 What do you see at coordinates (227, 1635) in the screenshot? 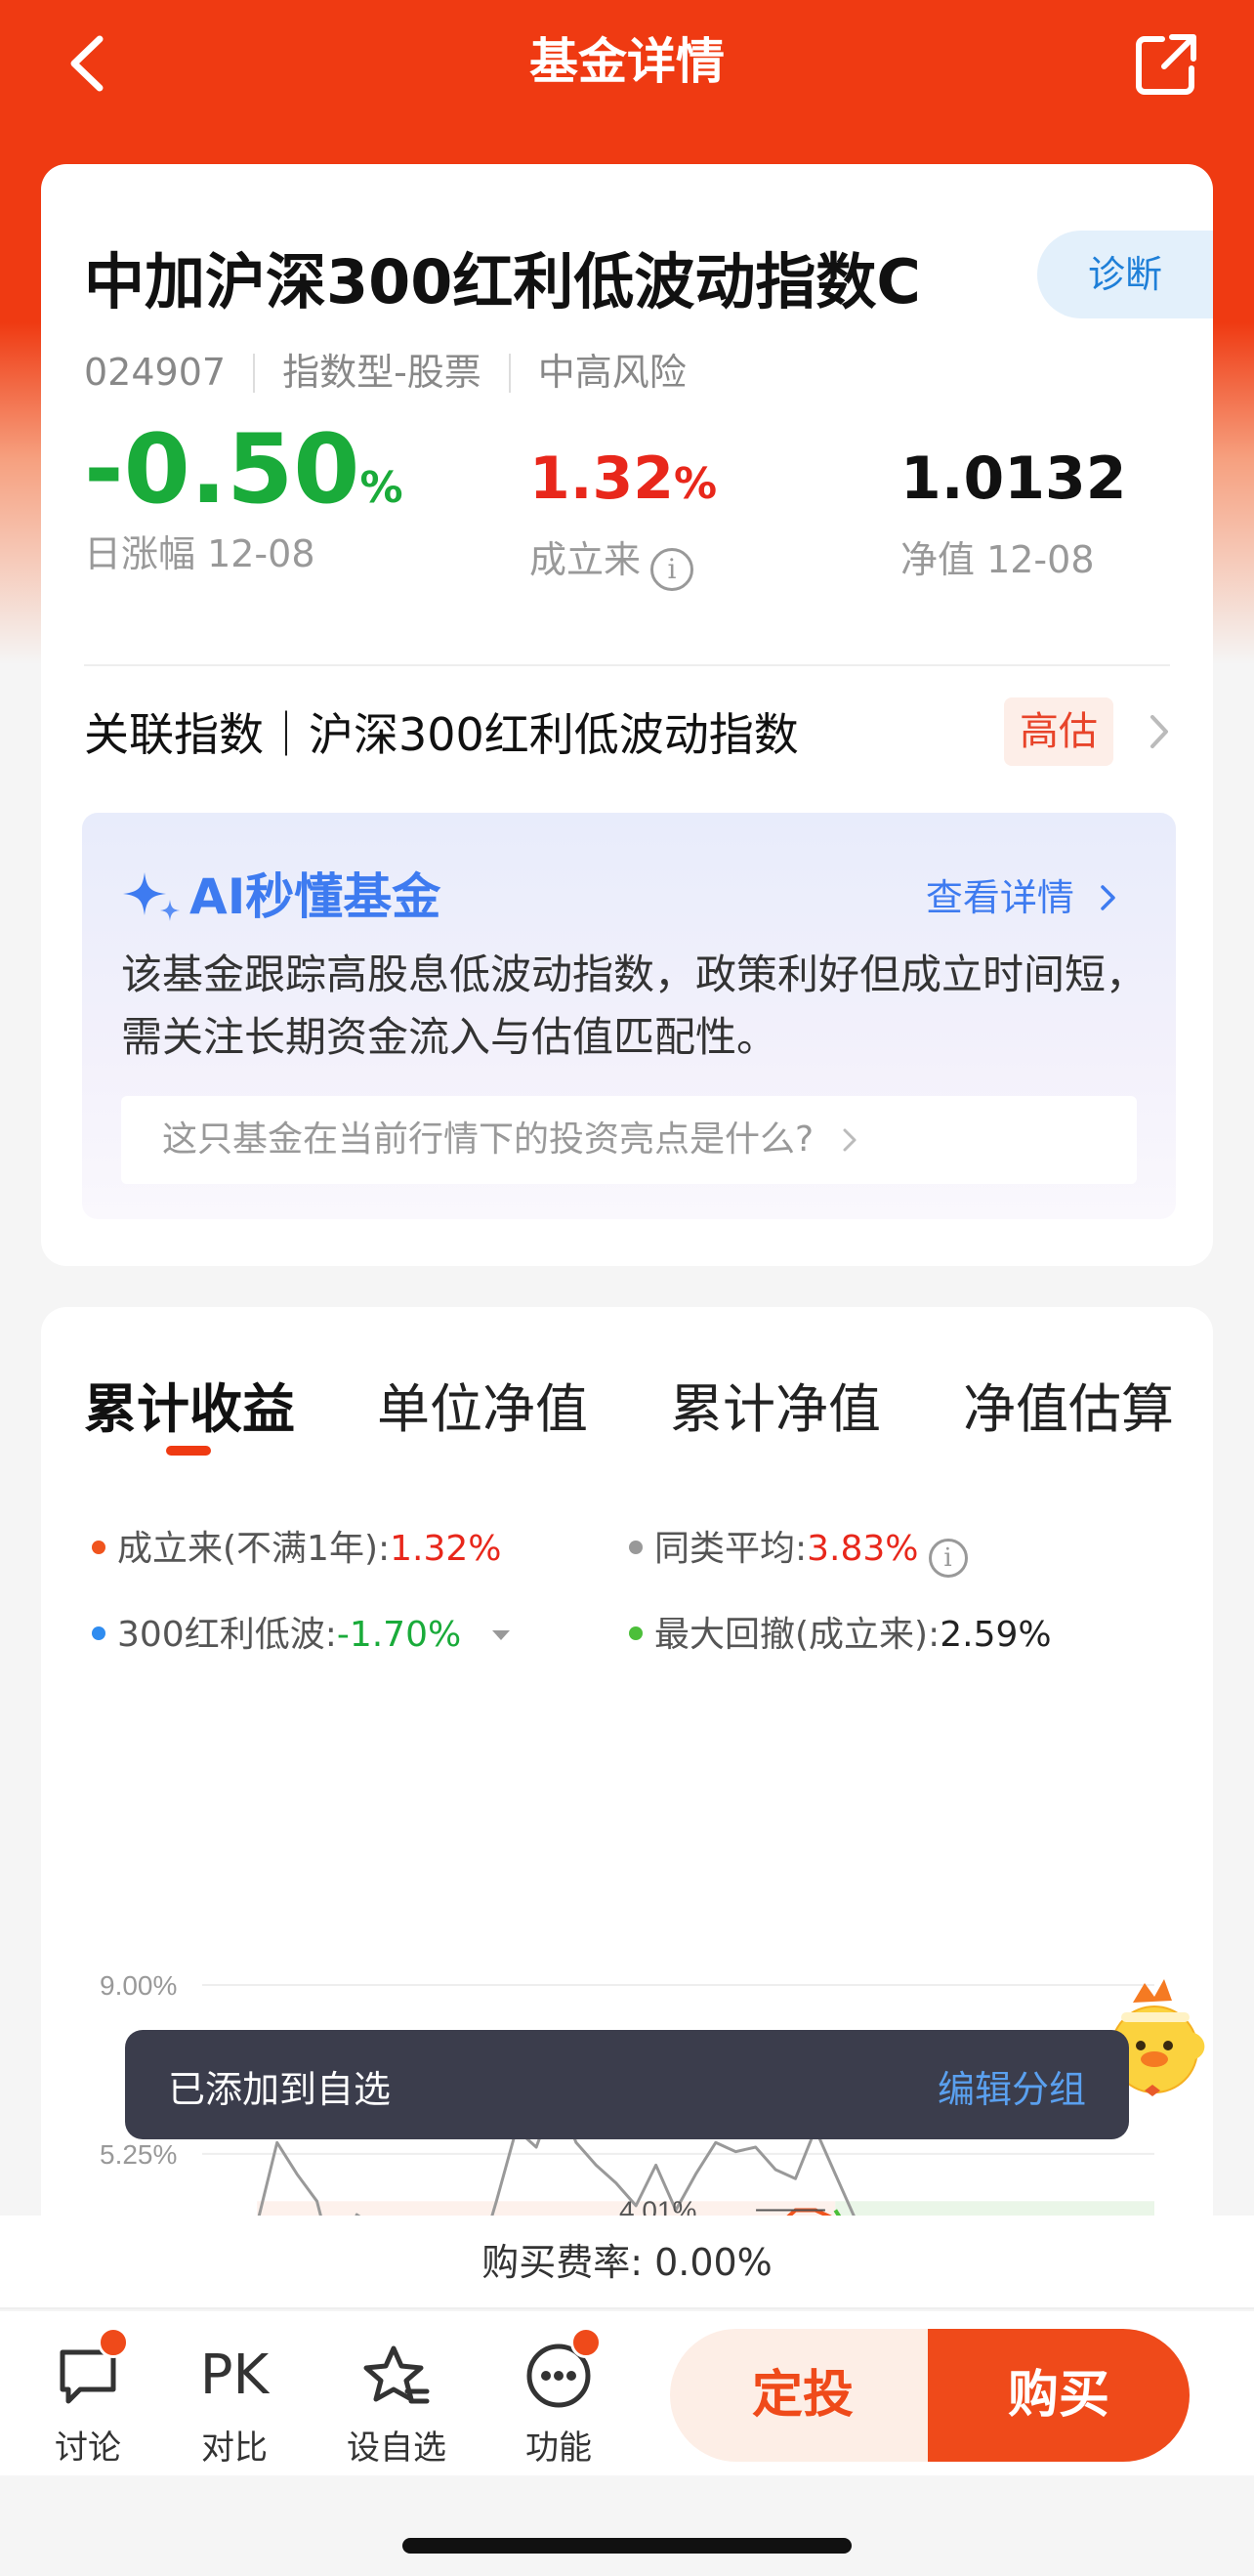
I see `legend-label: 300红利低波:` at bounding box center [227, 1635].